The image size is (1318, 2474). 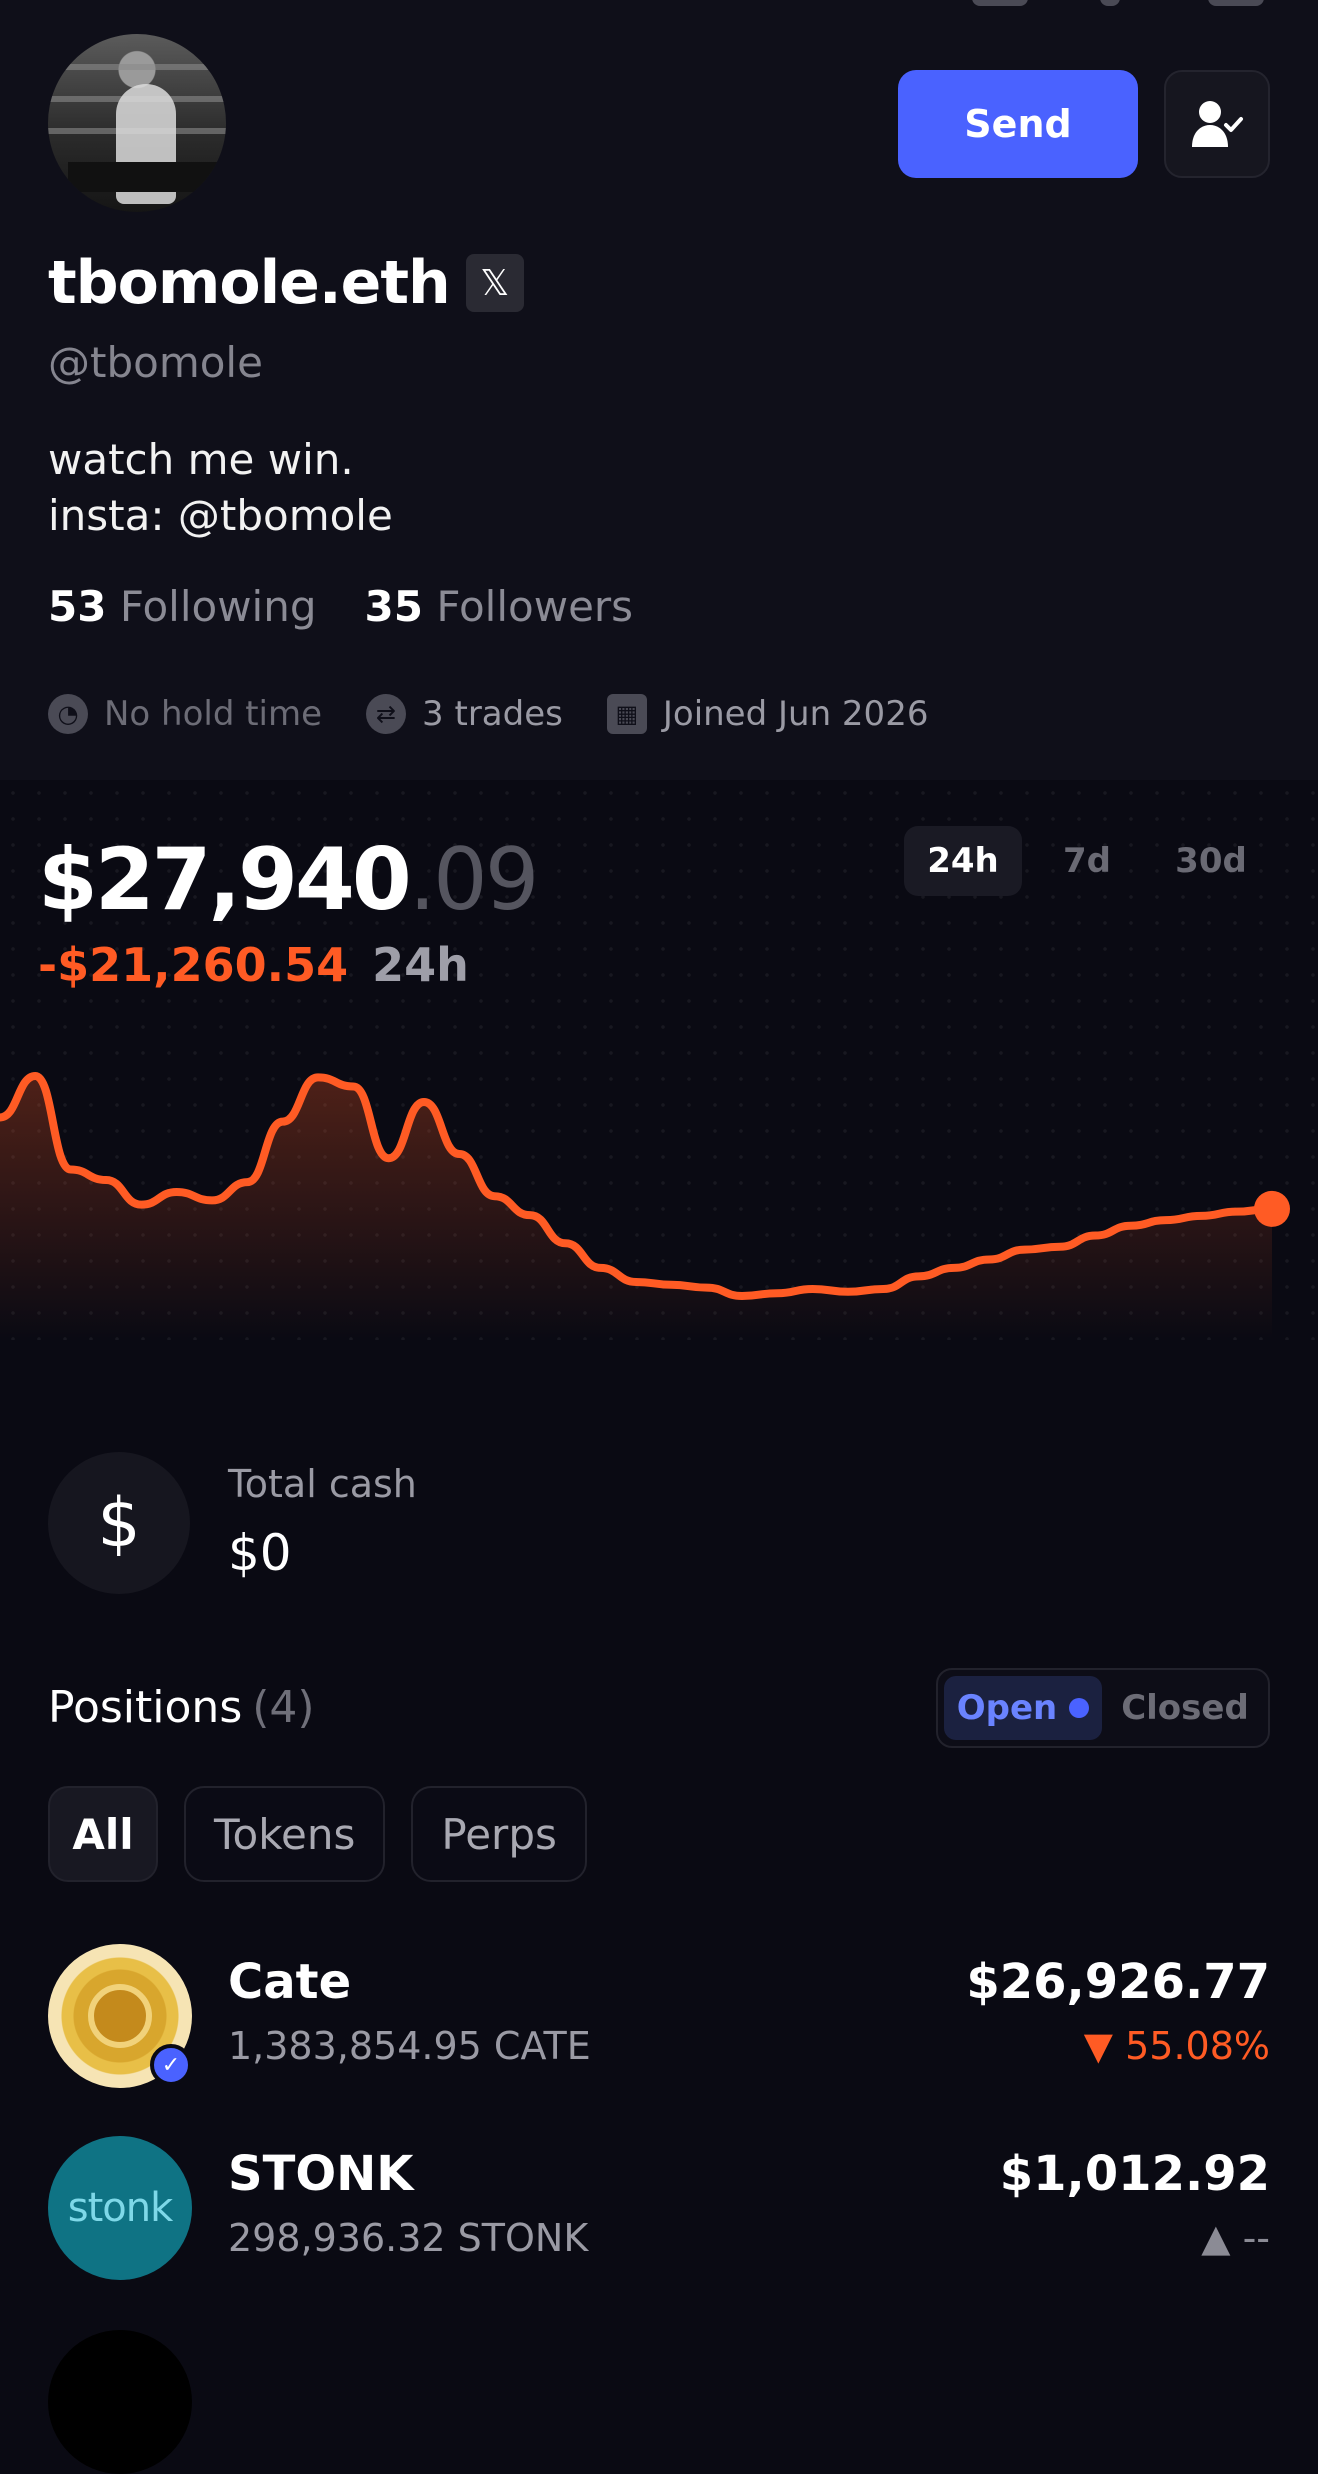 I want to click on profile-name: tbomole.eth, so click(x=249, y=283).